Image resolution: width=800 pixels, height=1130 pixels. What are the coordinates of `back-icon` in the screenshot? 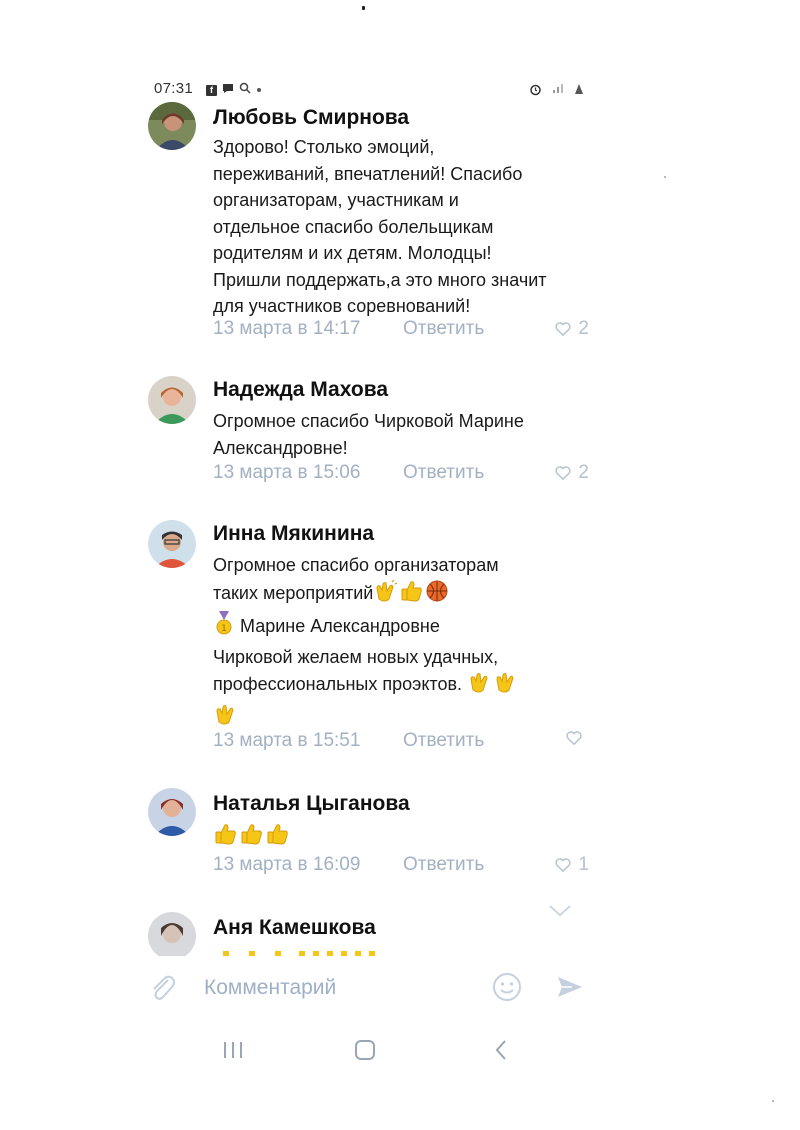 It's located at (501, 1050).